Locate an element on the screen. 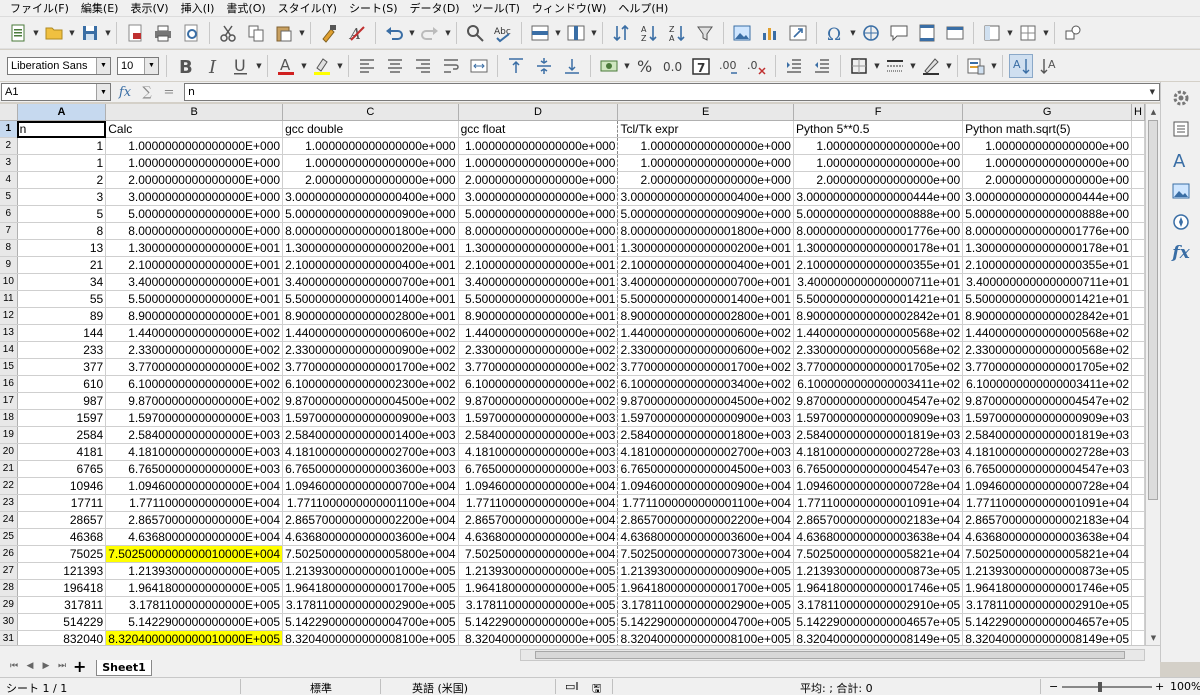 The width and height of the screenshot is (1200, 695). data-cell: 5.0000000000000000888e+00 is located at coordinates (878, 214).